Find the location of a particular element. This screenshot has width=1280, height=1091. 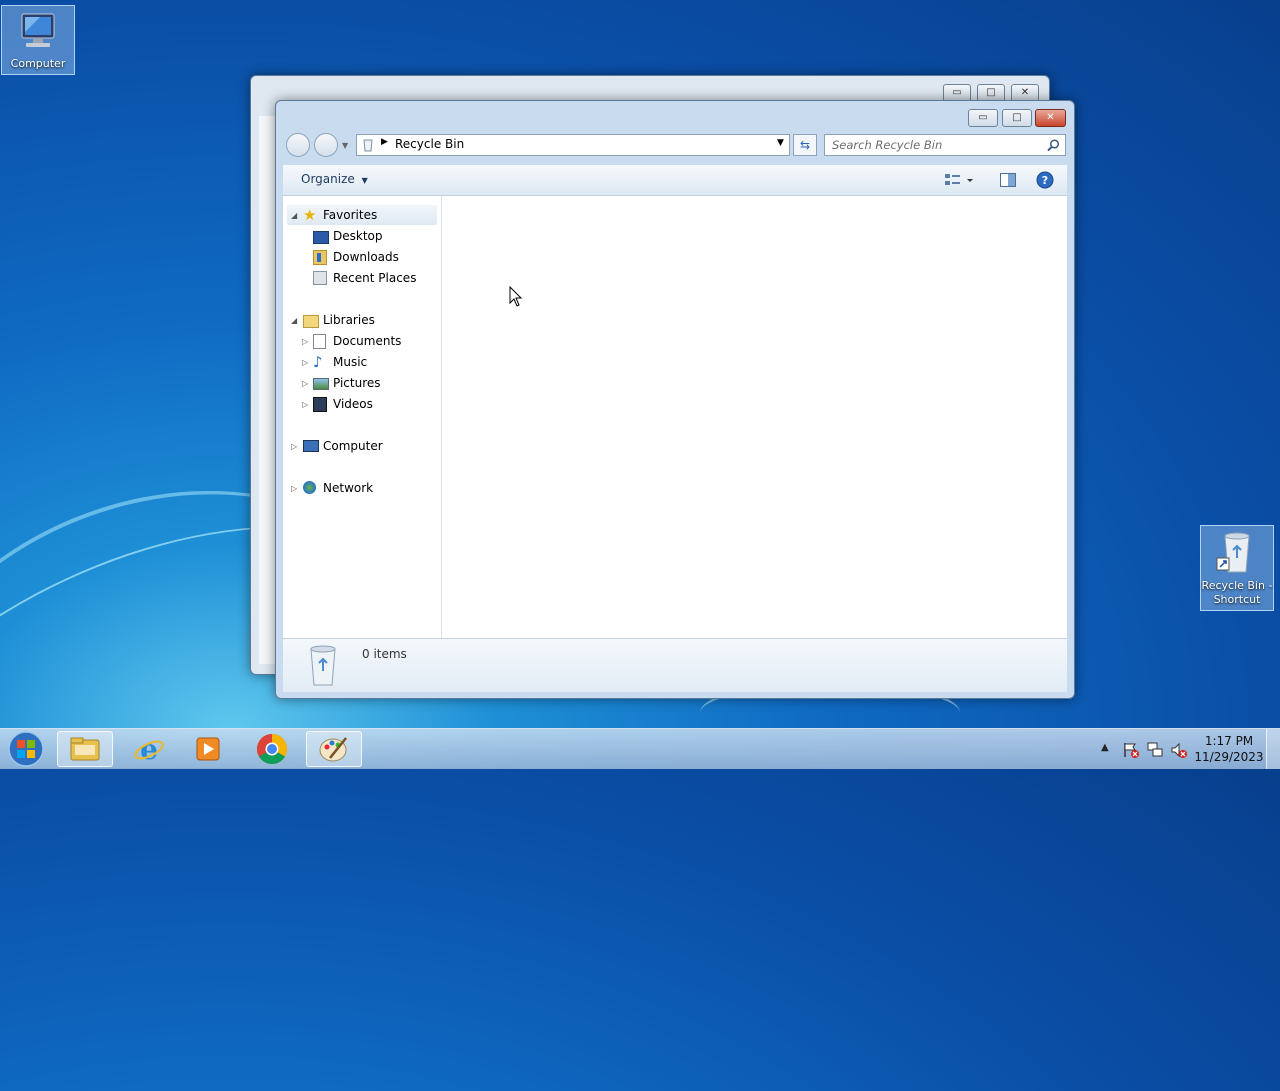

recycle-bin-icon is located at coordinates (1233, 552).